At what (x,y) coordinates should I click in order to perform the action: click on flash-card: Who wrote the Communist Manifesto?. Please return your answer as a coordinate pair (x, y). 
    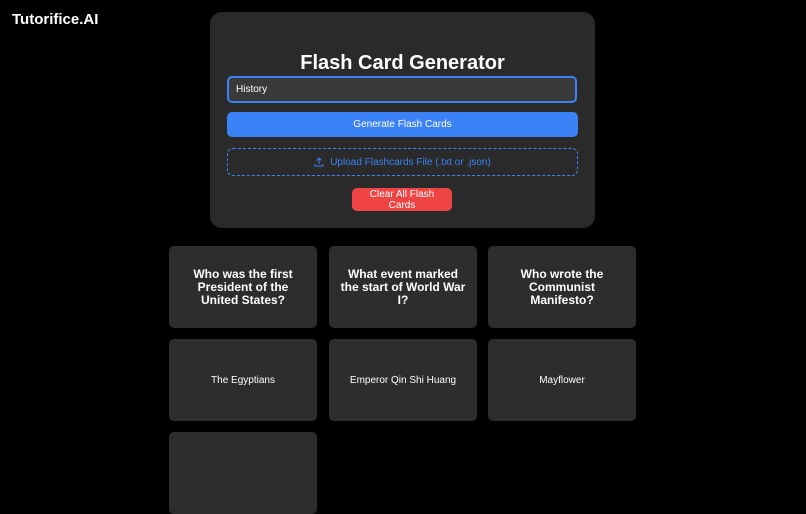
    Looking at the image, I should click on (562, 287).